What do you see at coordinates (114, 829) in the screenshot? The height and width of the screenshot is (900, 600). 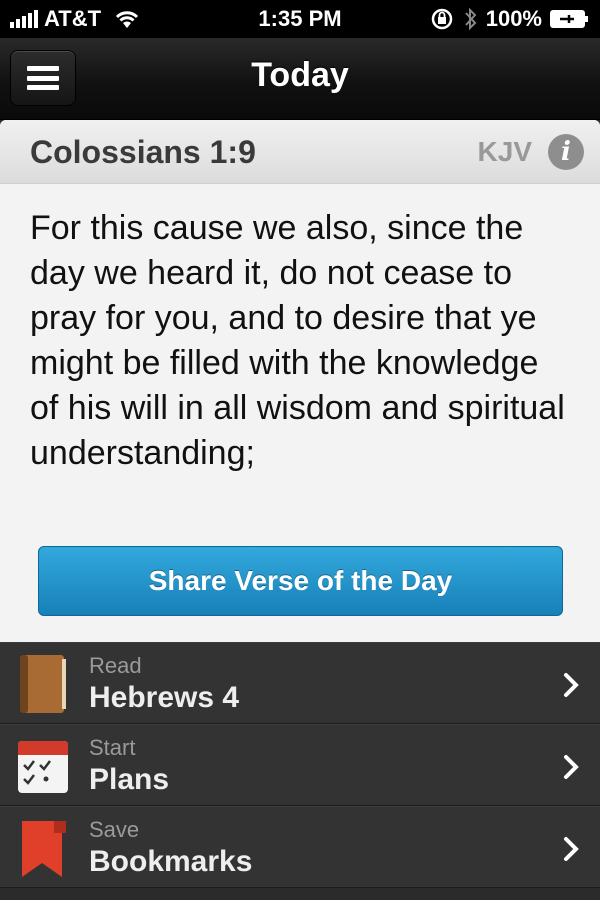 I see `list-item-subtitle: Save` at bounding box center [114, 829].